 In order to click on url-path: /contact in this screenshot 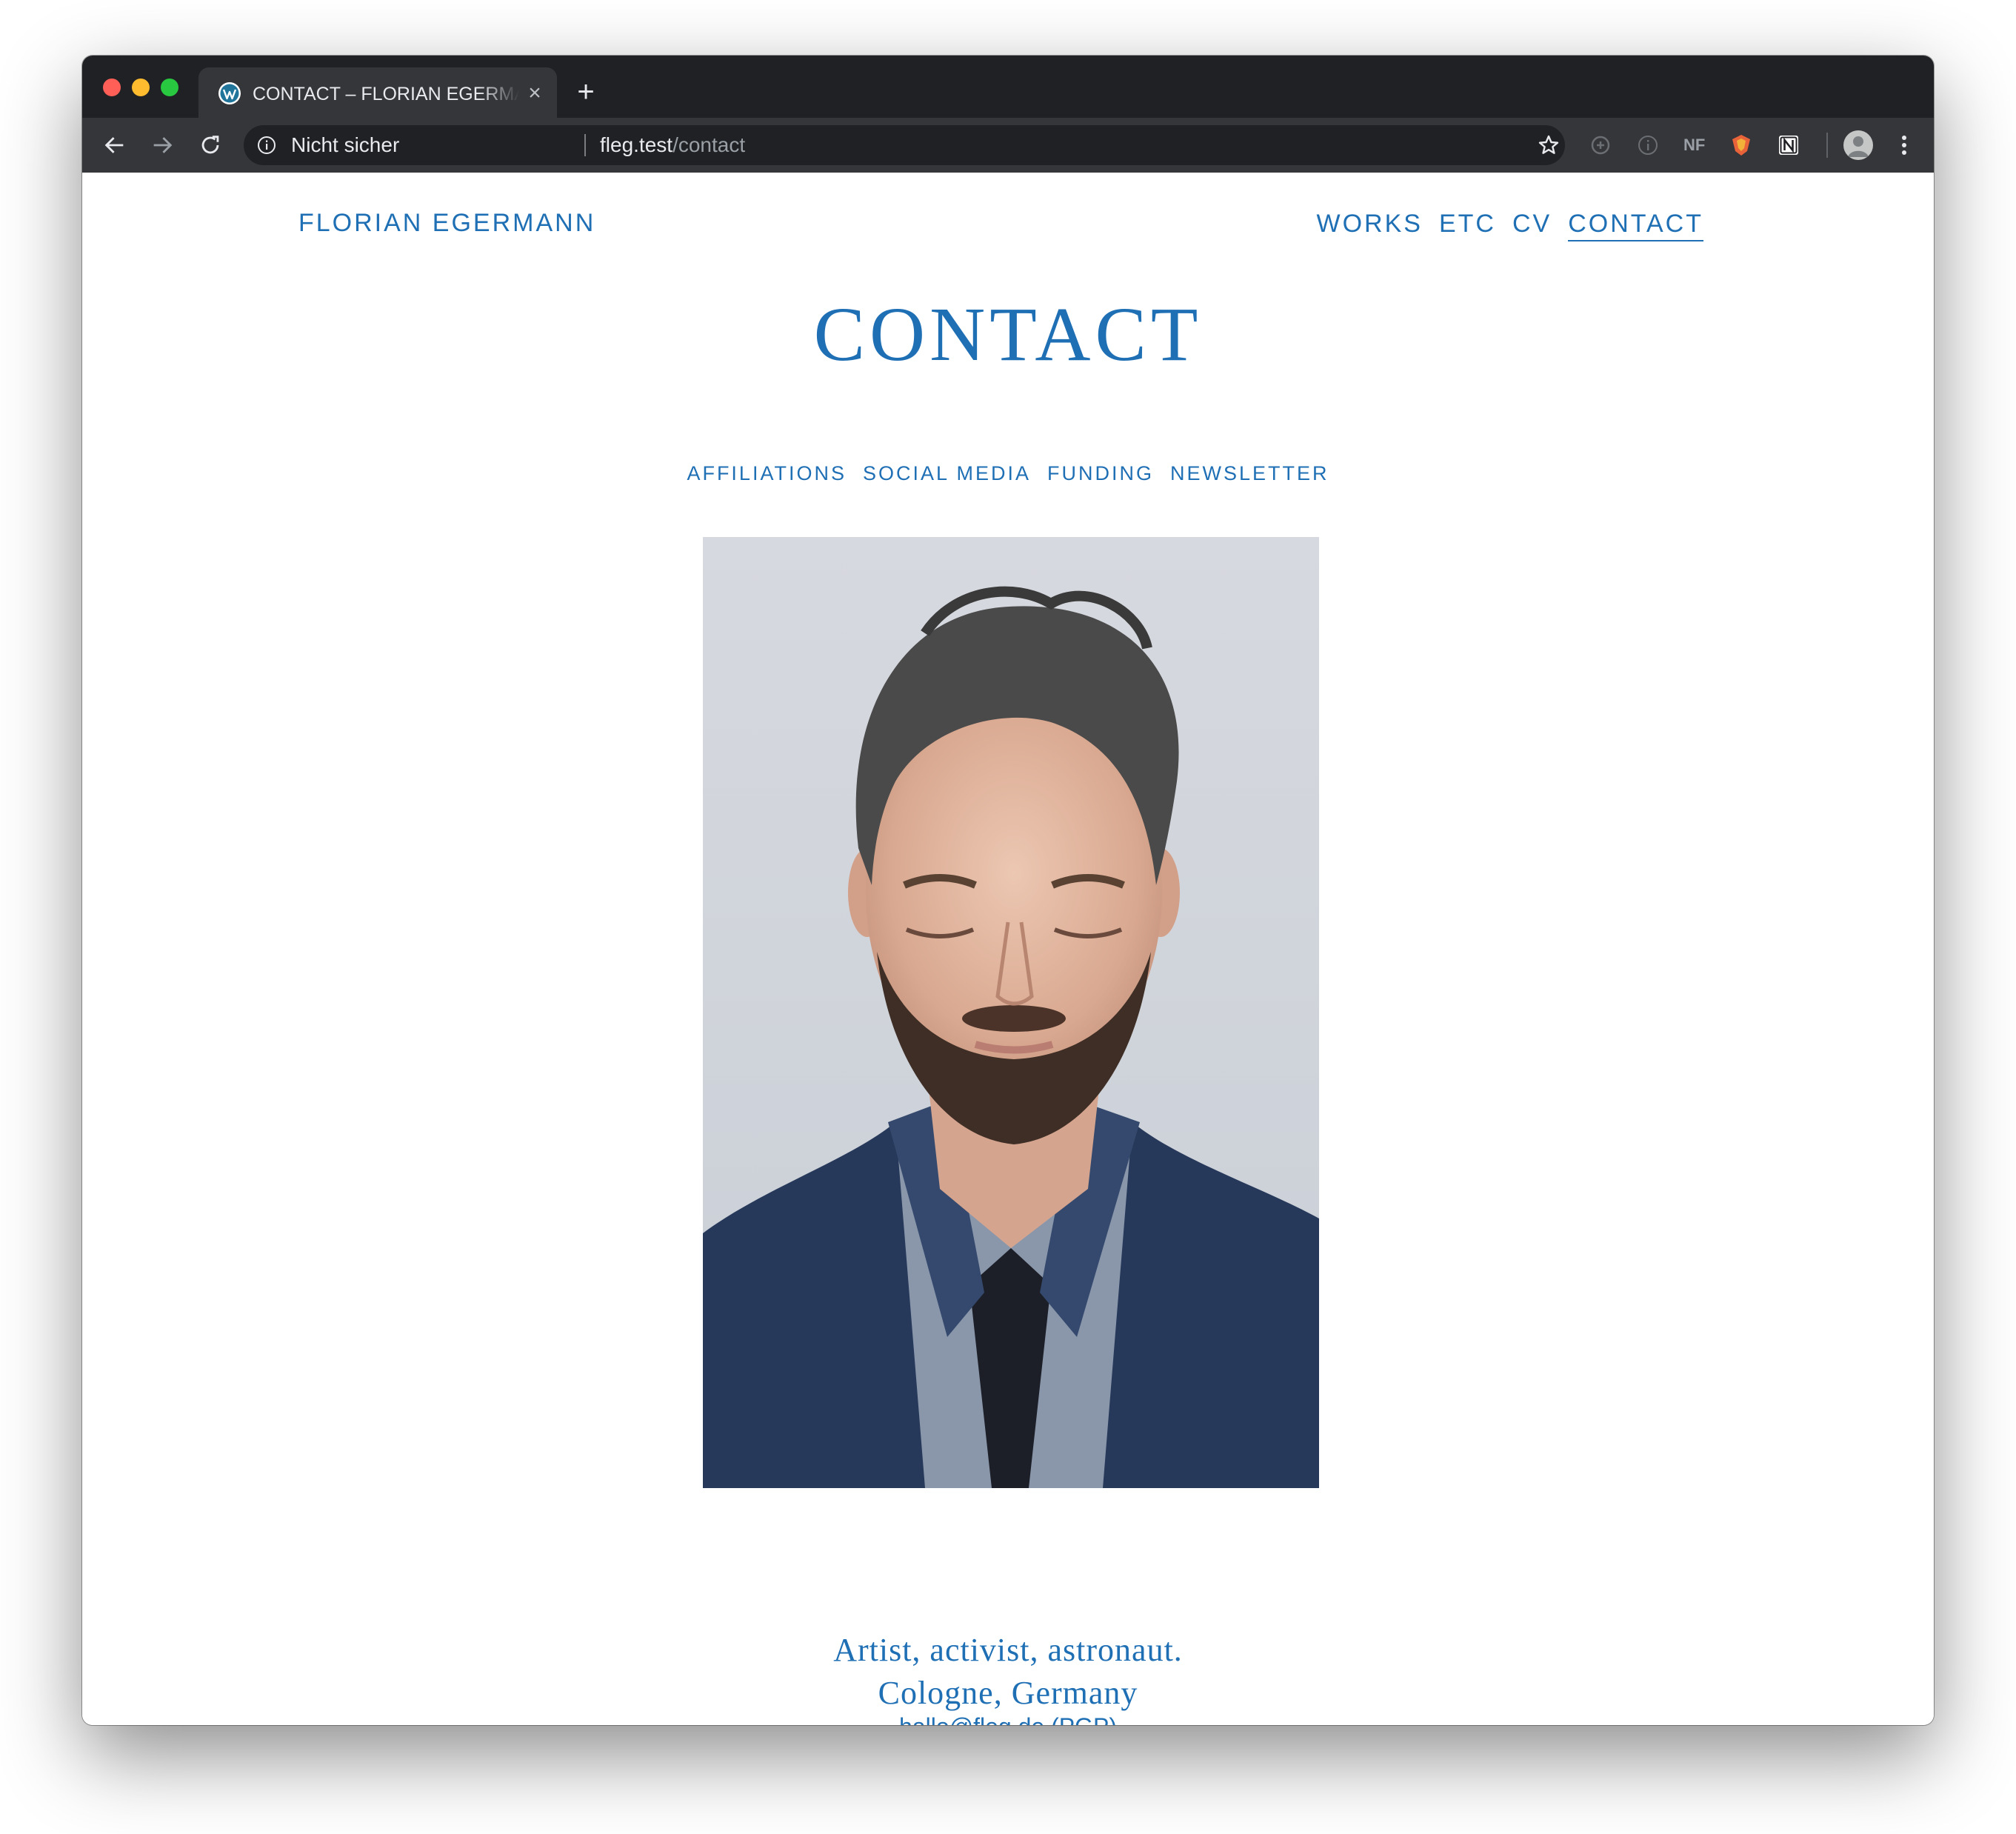, I will do `click(709, 144)`.